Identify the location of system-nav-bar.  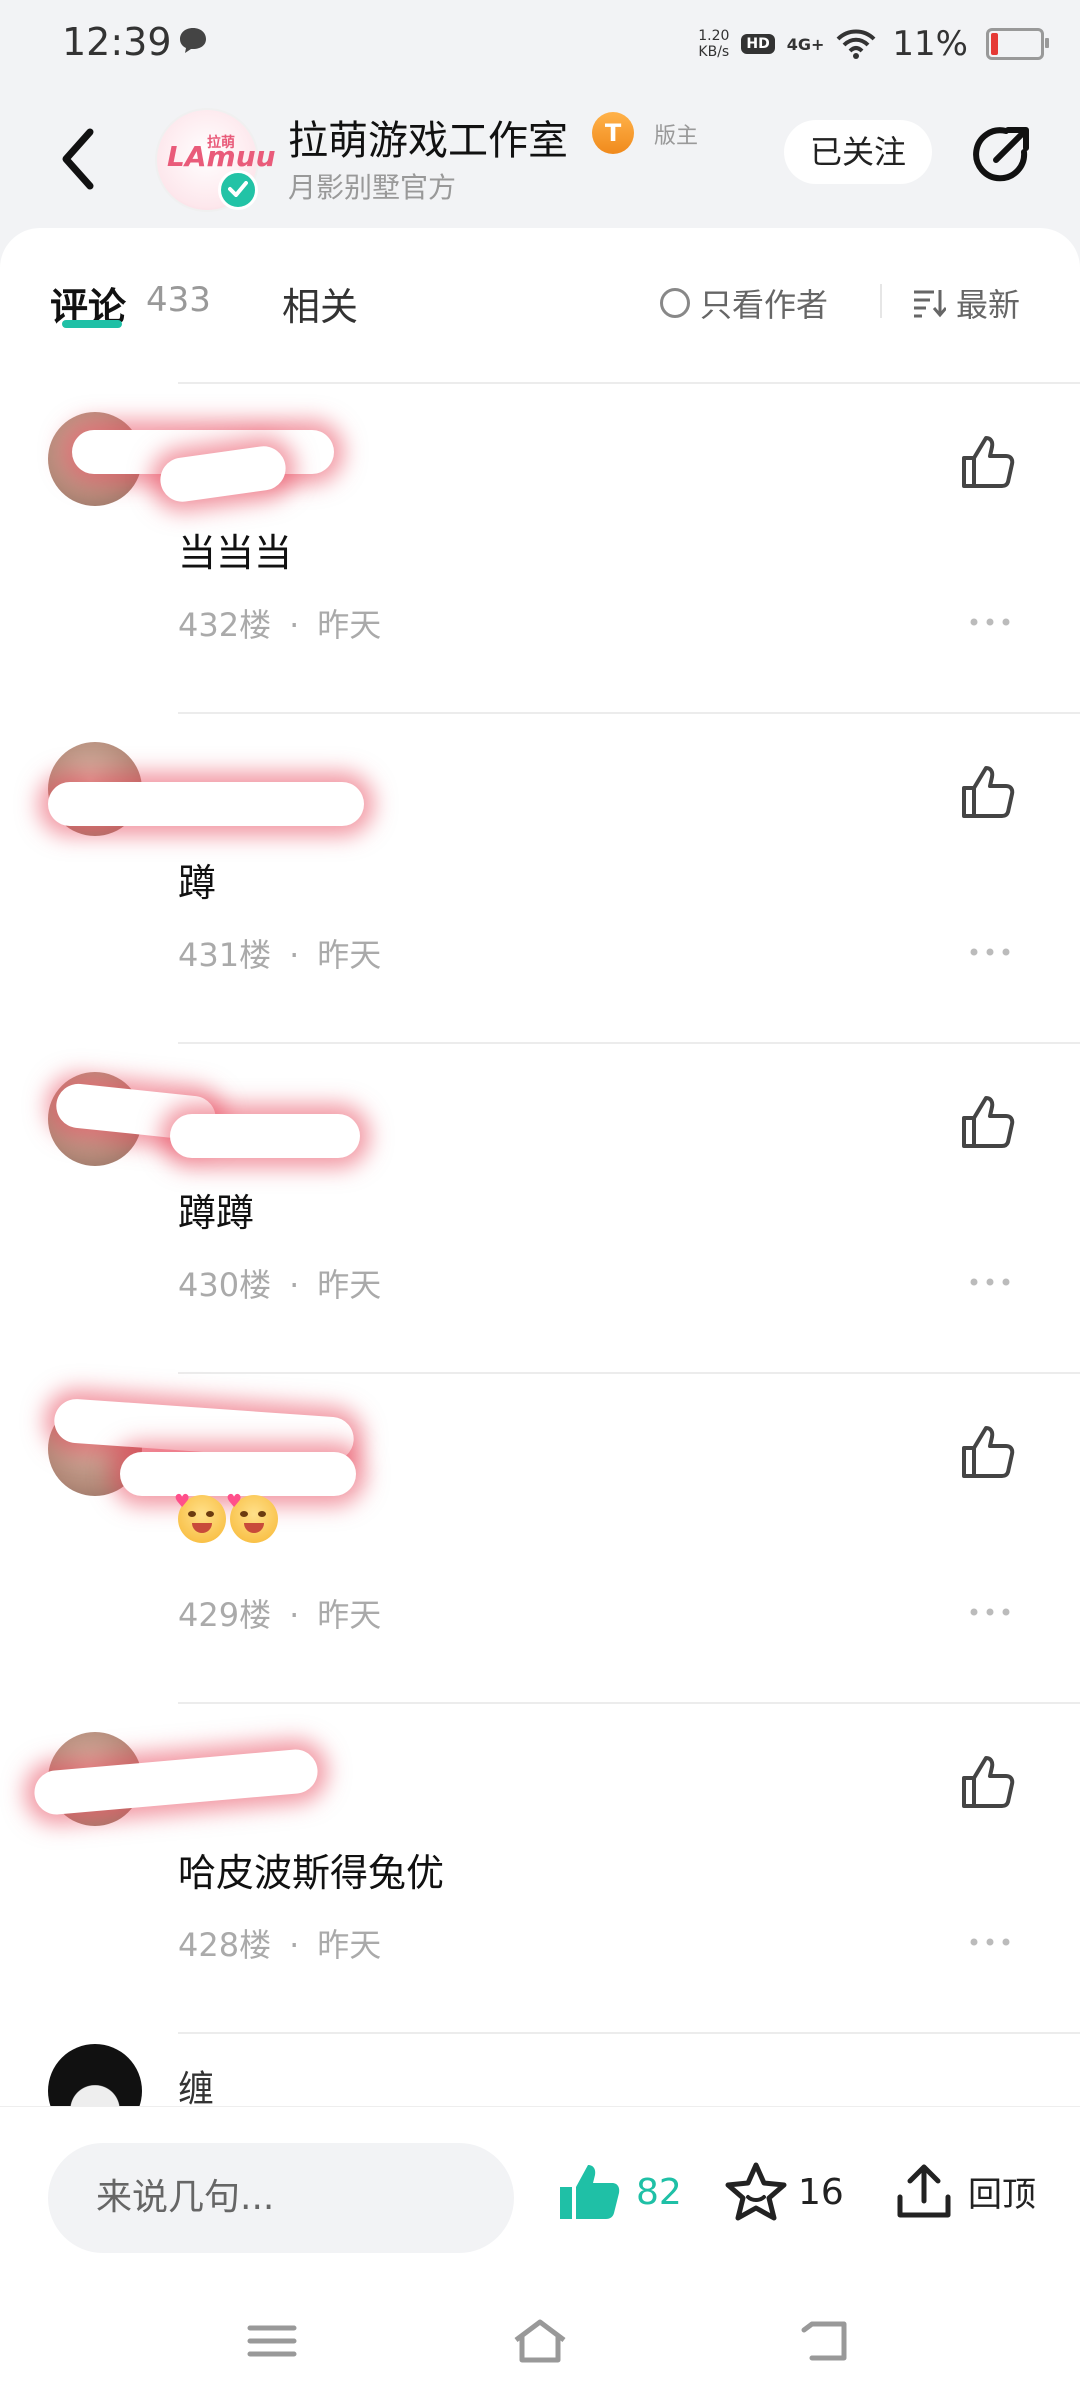
(540, 2342).